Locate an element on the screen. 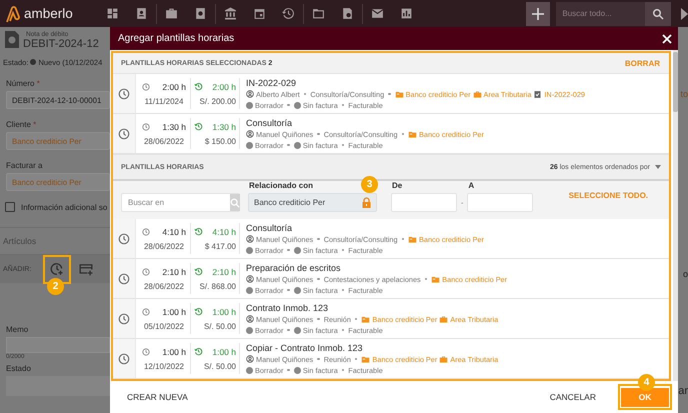 The height and width of the screenshot is (413, 688). clock-plus-icon is located at coordinates (57, 269).